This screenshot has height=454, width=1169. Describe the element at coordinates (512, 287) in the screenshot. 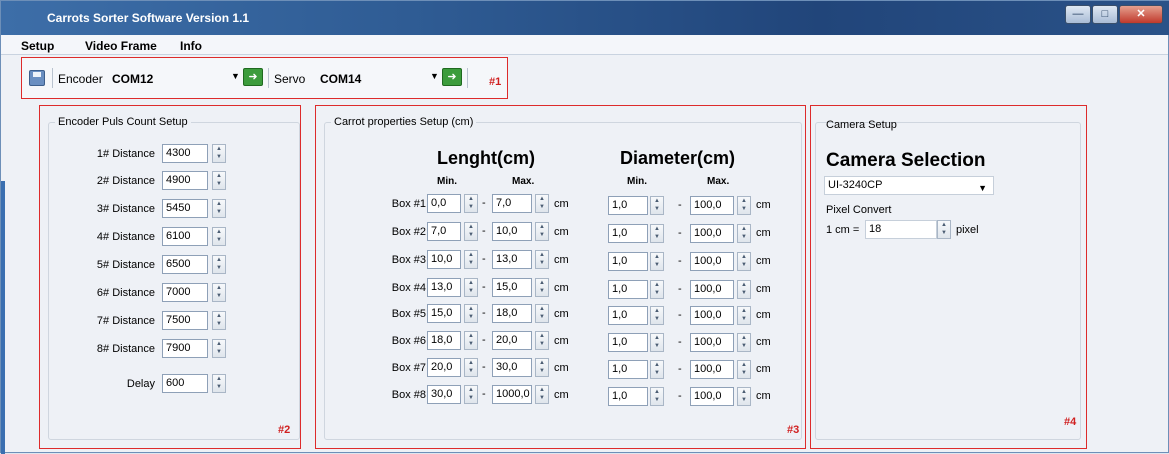

I see `length-max-input: 15,0` at that location.